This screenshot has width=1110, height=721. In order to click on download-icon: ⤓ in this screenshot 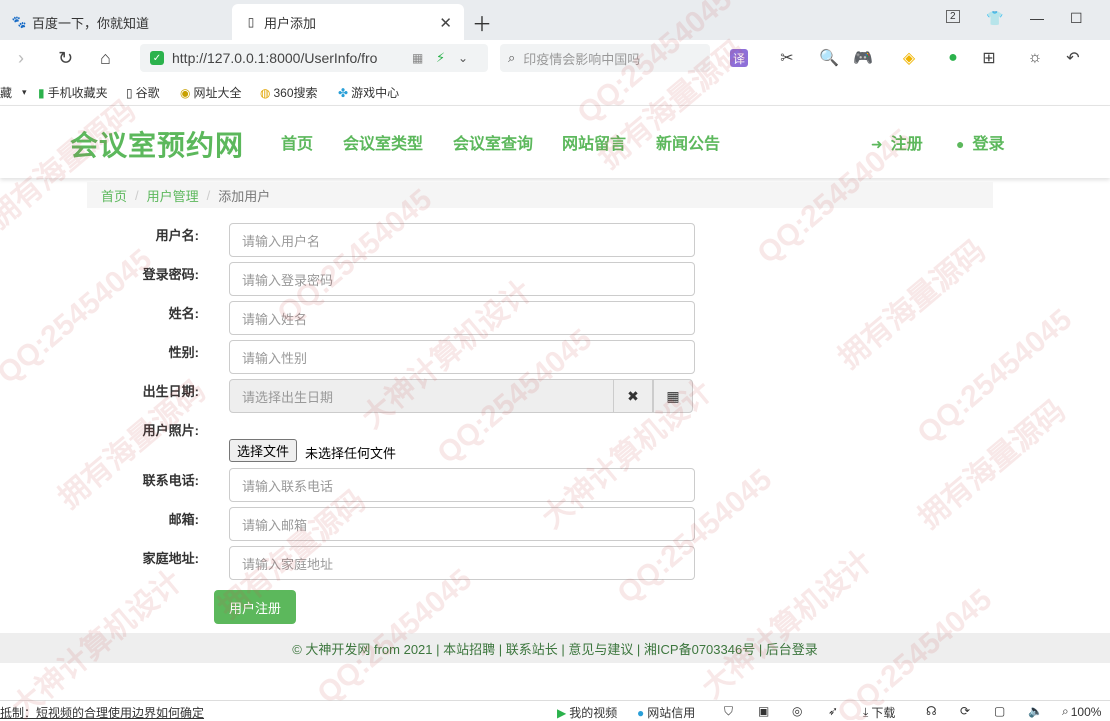, I will do `click(866, 712)`.